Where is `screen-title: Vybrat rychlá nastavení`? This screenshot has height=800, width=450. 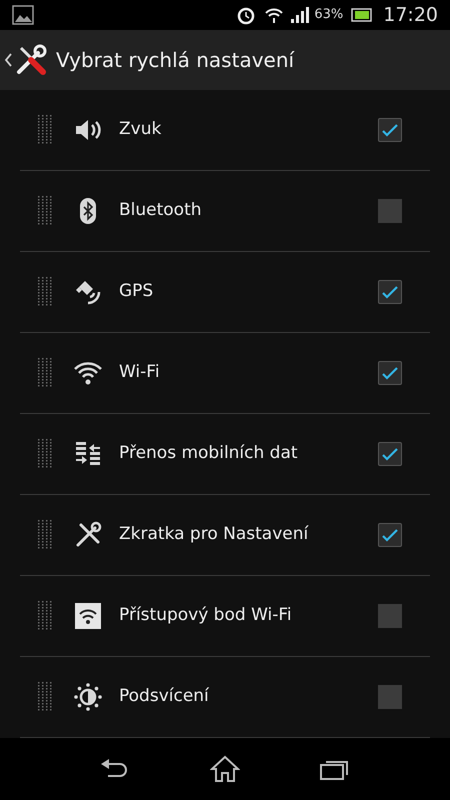 screen-title: Vybrat rychlá nastavení is located at coordinates (175, 60).